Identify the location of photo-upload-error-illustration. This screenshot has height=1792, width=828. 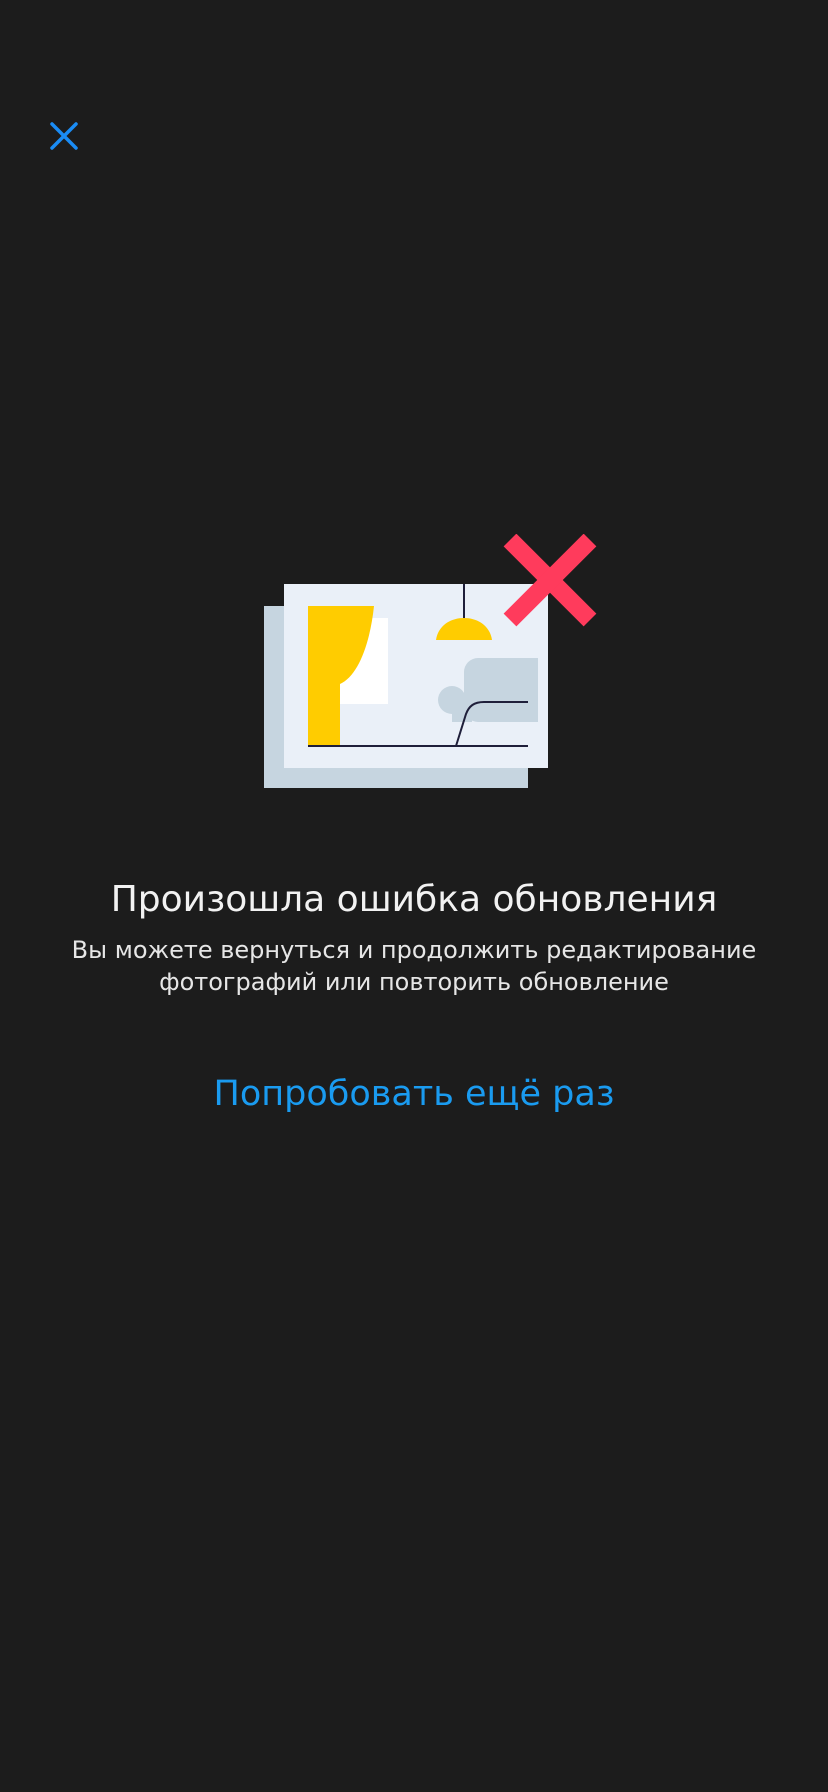
(430, 661).